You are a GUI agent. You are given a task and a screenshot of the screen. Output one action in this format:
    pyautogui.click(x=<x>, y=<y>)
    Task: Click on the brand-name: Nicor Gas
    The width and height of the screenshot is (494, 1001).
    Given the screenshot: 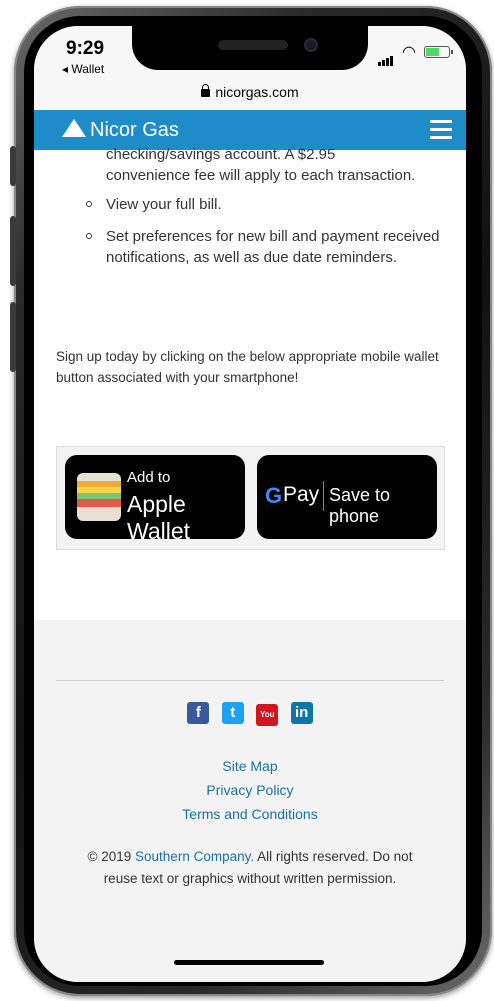 What is the action you would take?
    pyautogui.click(x=134, y=130)
    